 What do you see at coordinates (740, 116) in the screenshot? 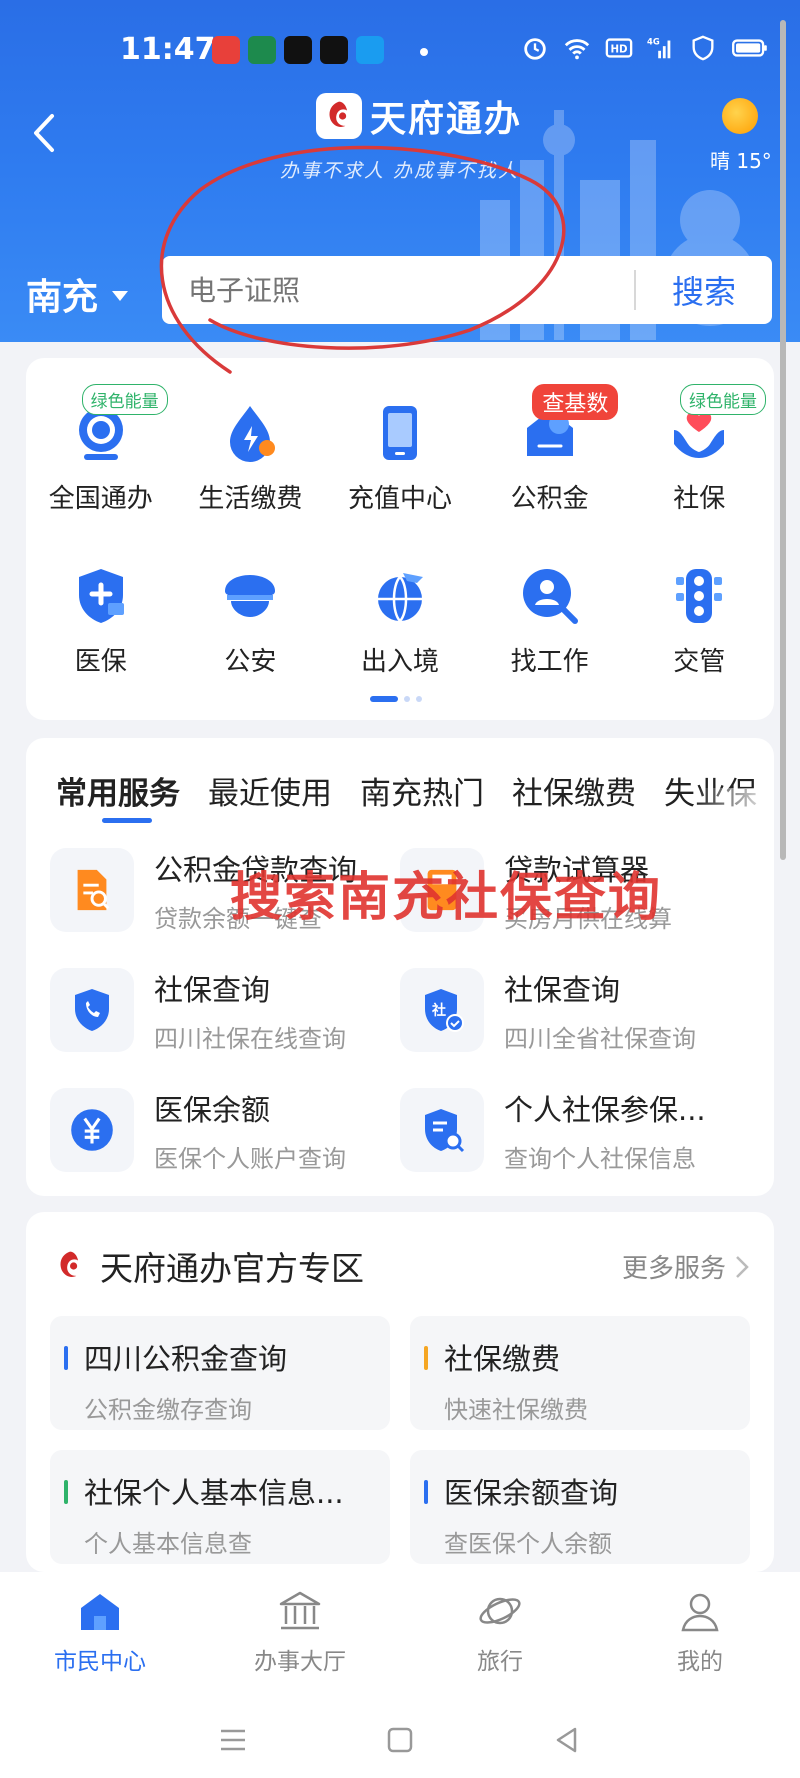
I see `sun-icon` at bounding box center [740, 116].